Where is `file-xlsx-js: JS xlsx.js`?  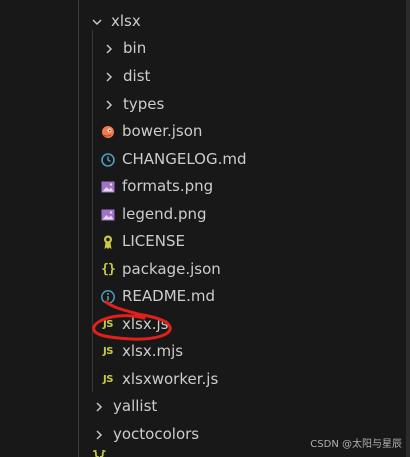 file-xlsx-js: JS xlsx.js is located at coordinates (205, 324).